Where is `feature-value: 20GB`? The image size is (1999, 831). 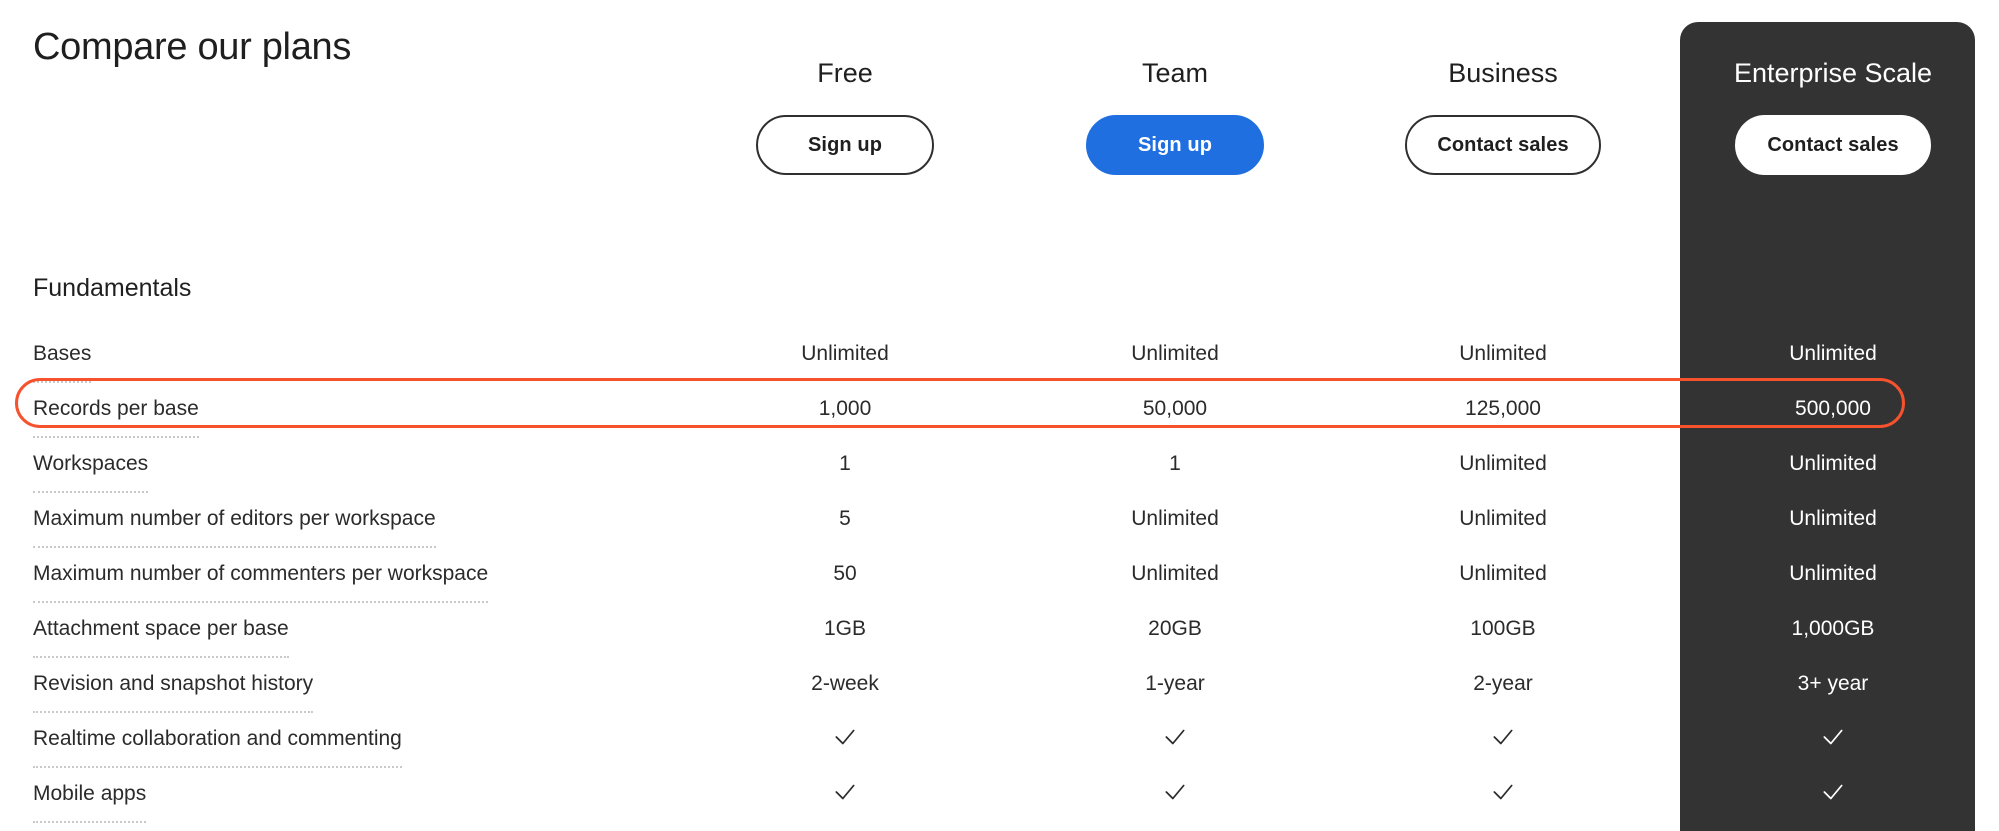 feature-value: 20GB is located at coordinates (1175, 628).